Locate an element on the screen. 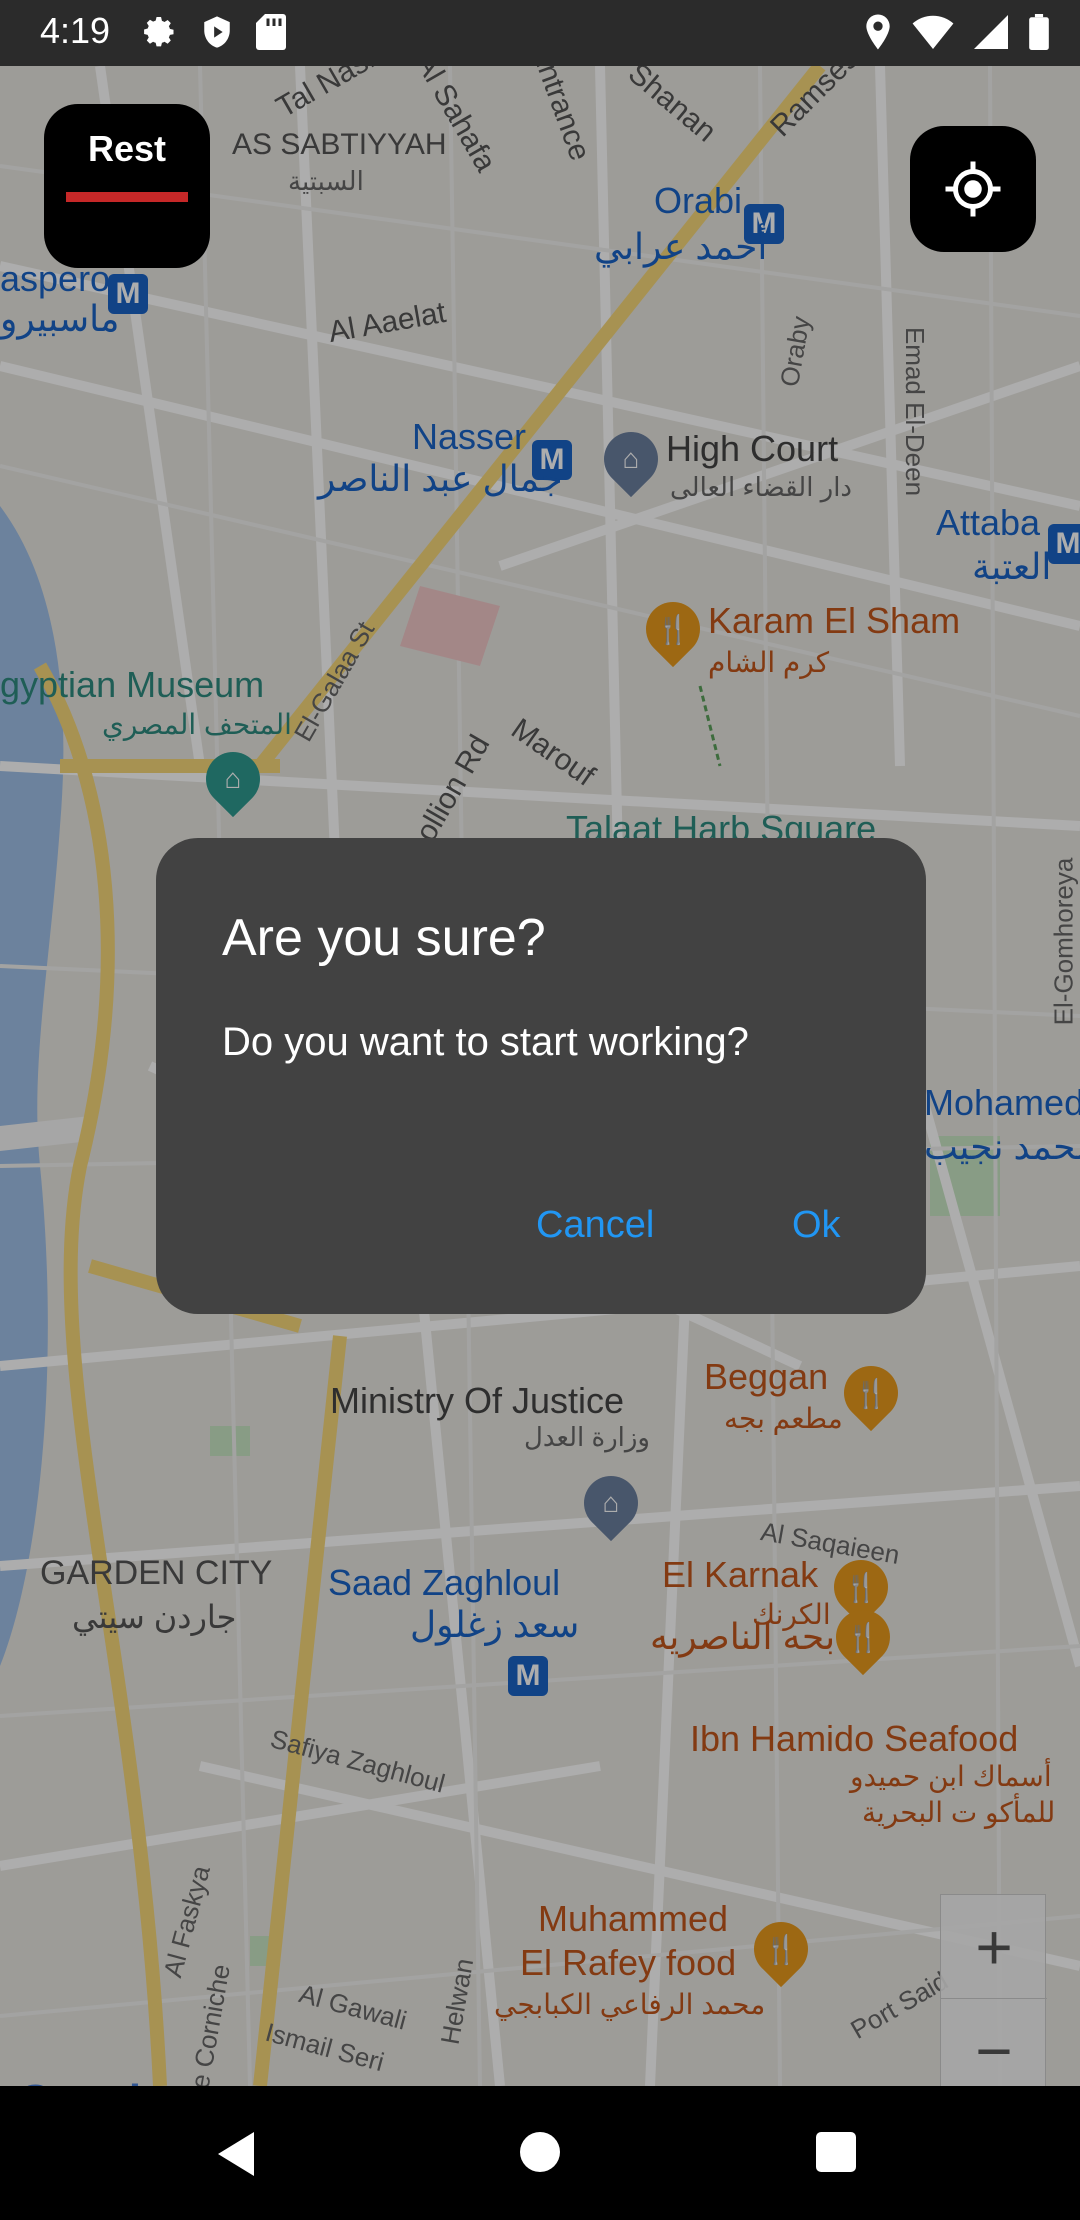 This screenshot has width=1080, height=2220. system-nav-bar is located at coordinates (540, 2153).